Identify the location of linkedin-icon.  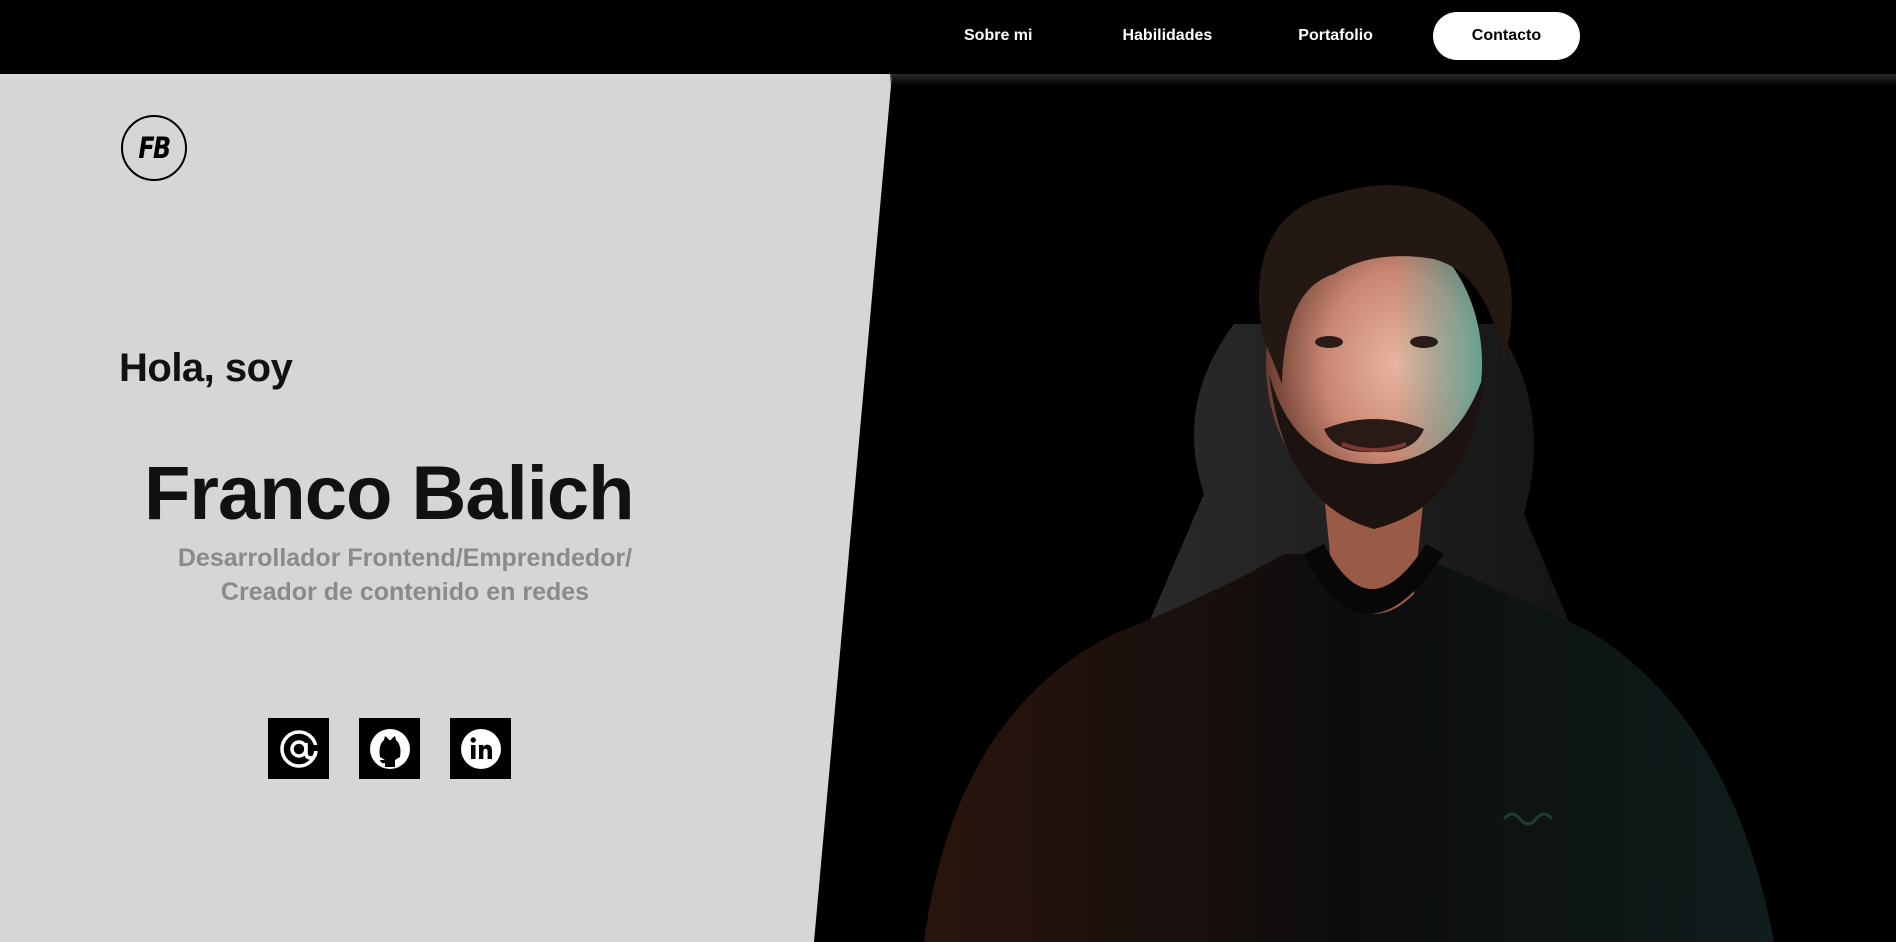
(480, 748).